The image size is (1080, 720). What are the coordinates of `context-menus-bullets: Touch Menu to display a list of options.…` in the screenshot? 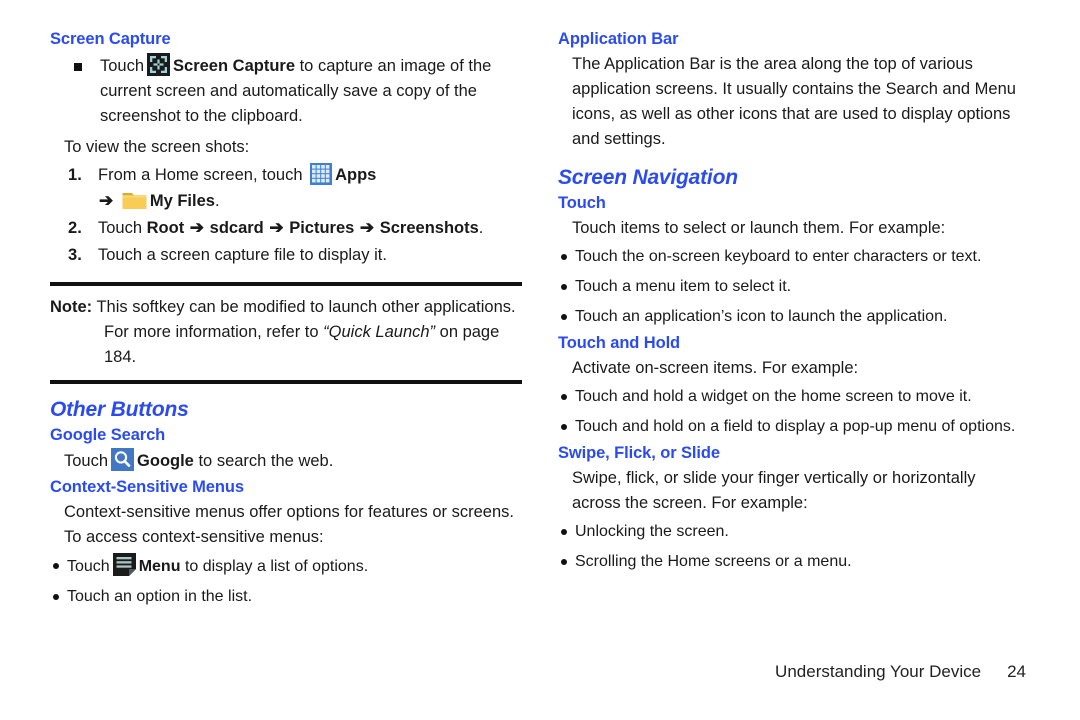 It's located at (286, 581).